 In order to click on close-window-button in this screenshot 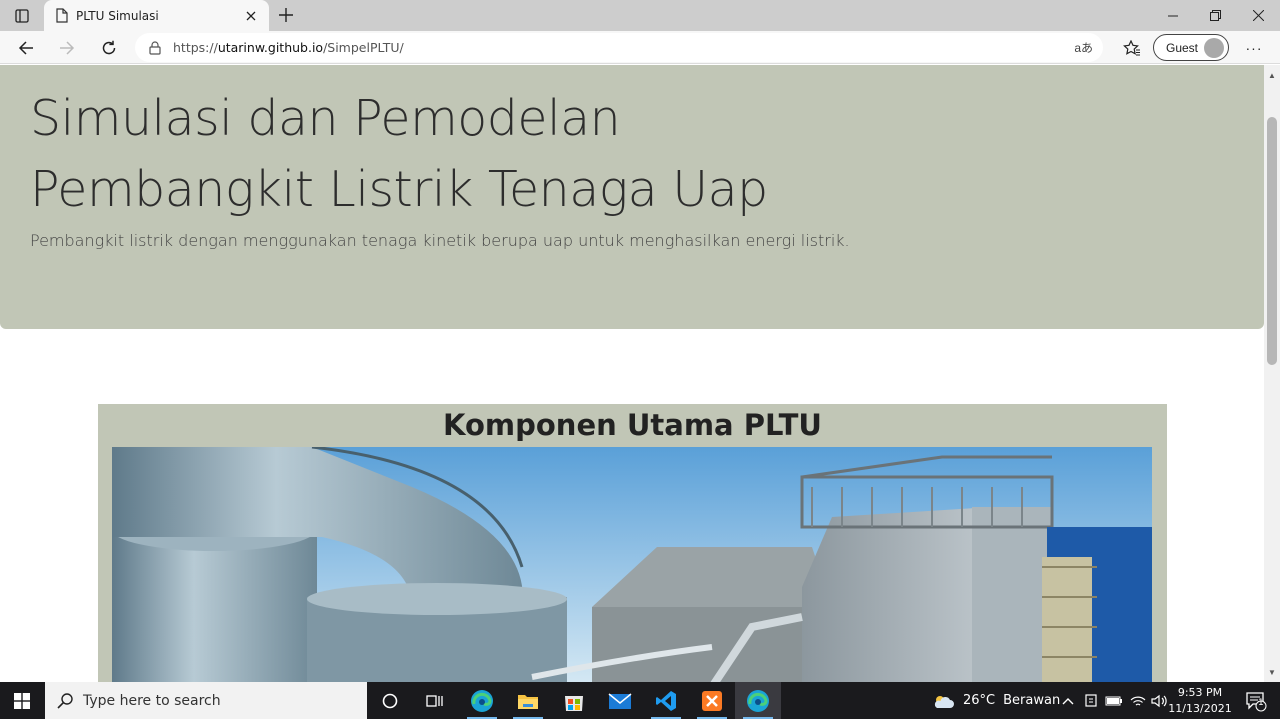, I will do `click(1258, 15)`.